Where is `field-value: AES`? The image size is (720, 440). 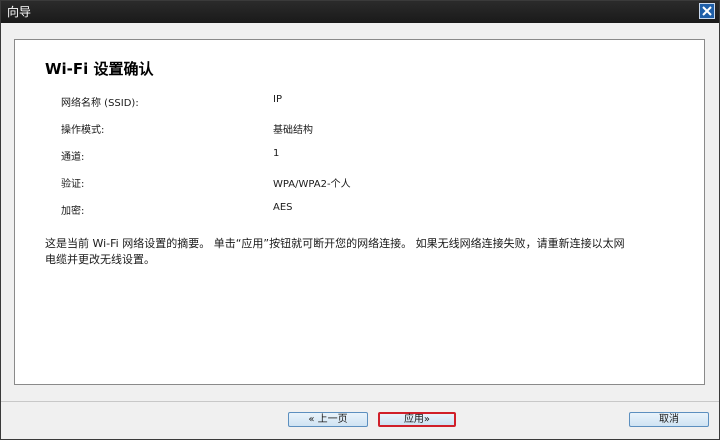 field-value: AES is located at coordinates (283, 207).